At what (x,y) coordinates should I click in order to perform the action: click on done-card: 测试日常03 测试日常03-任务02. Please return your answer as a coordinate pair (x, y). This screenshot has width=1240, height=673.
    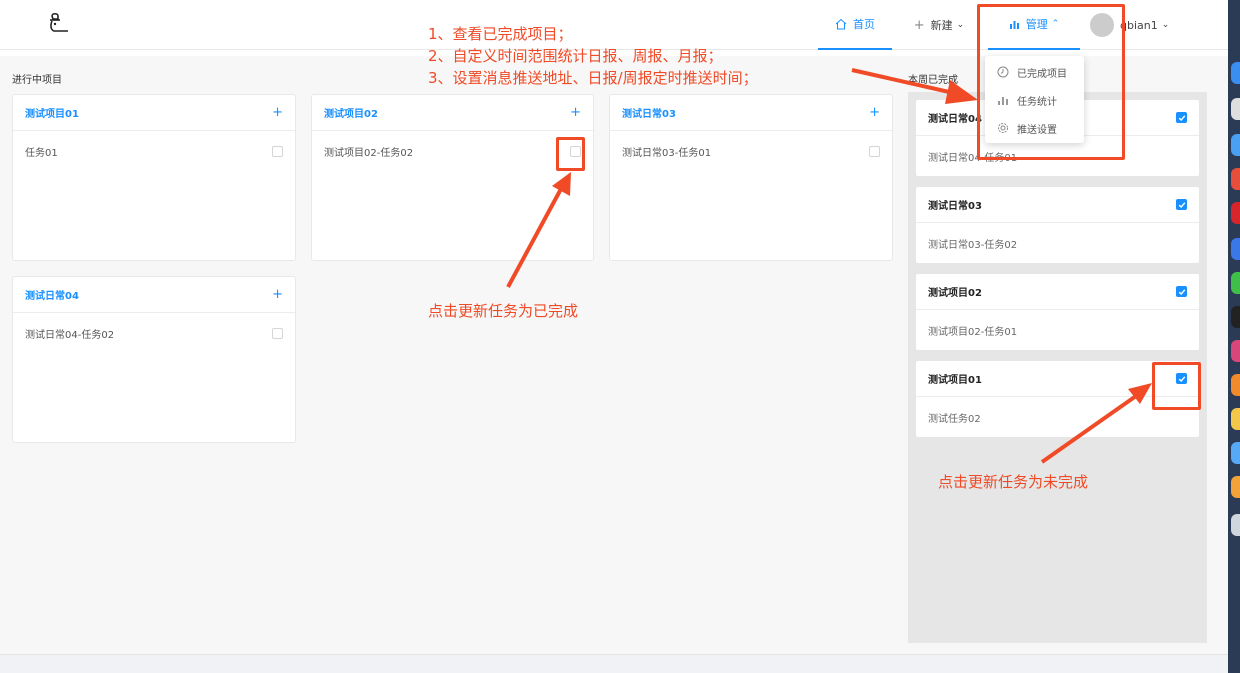
    Looking at the image, I should click on (1057, 225).